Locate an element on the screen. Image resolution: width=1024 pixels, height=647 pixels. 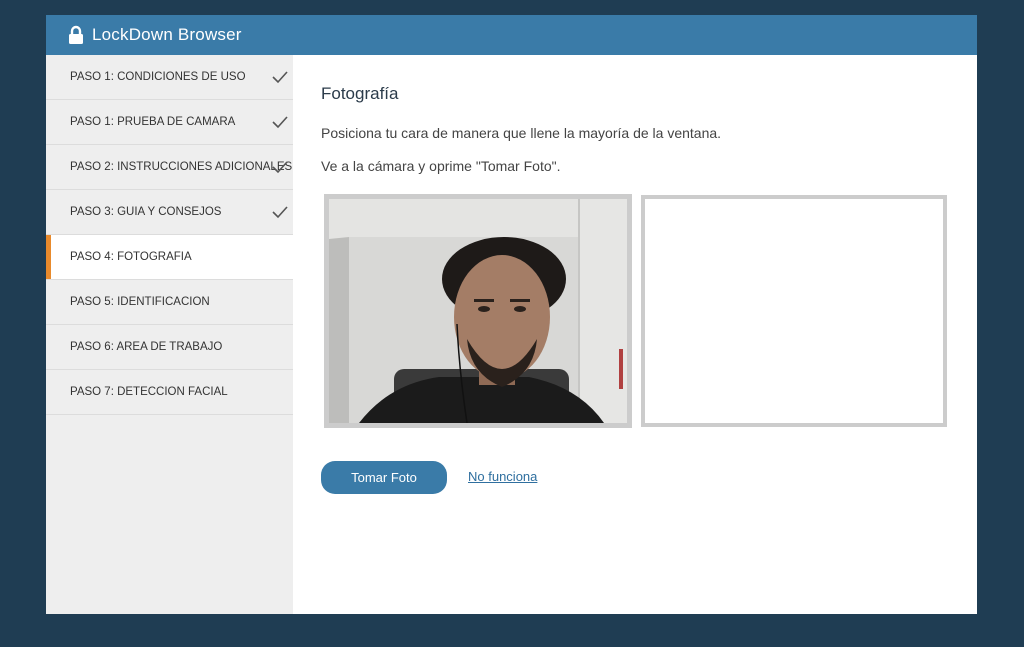
step-label: PASO 6: AREA DE TRABAJO is located at coordinates (146, 347).